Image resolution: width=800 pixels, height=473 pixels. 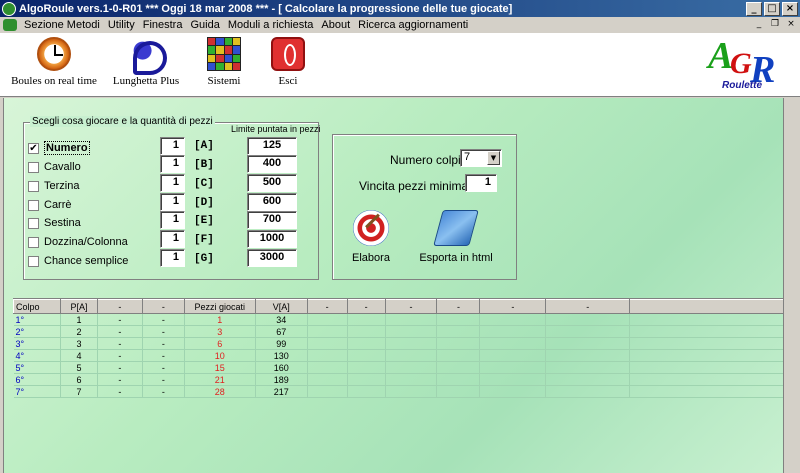 What do you see at coordinates (467, 157) in the screenshot?
I see `numero-colpi-value: 7` at bounding box center [467, 157].